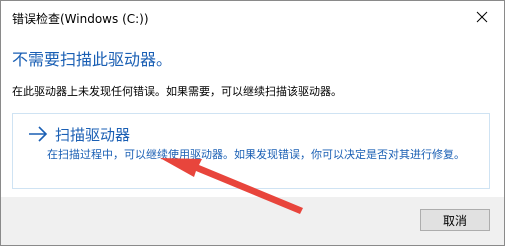 This screenshot has height=246, width=505. What do you see at coordinates (38, 134) in the screenshot?
I see `right-arrow-icon` at bounding box center [38, 134].